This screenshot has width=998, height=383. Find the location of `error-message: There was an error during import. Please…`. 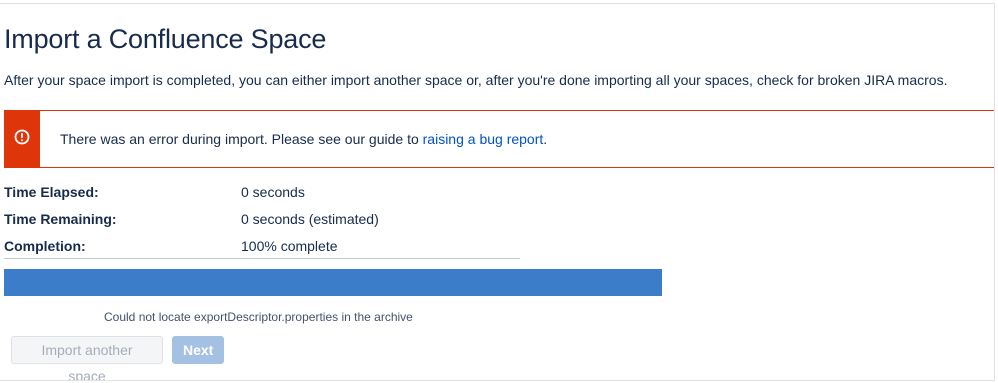

error-message: There was an error during import. Please… is located at coordinates (303, 139).